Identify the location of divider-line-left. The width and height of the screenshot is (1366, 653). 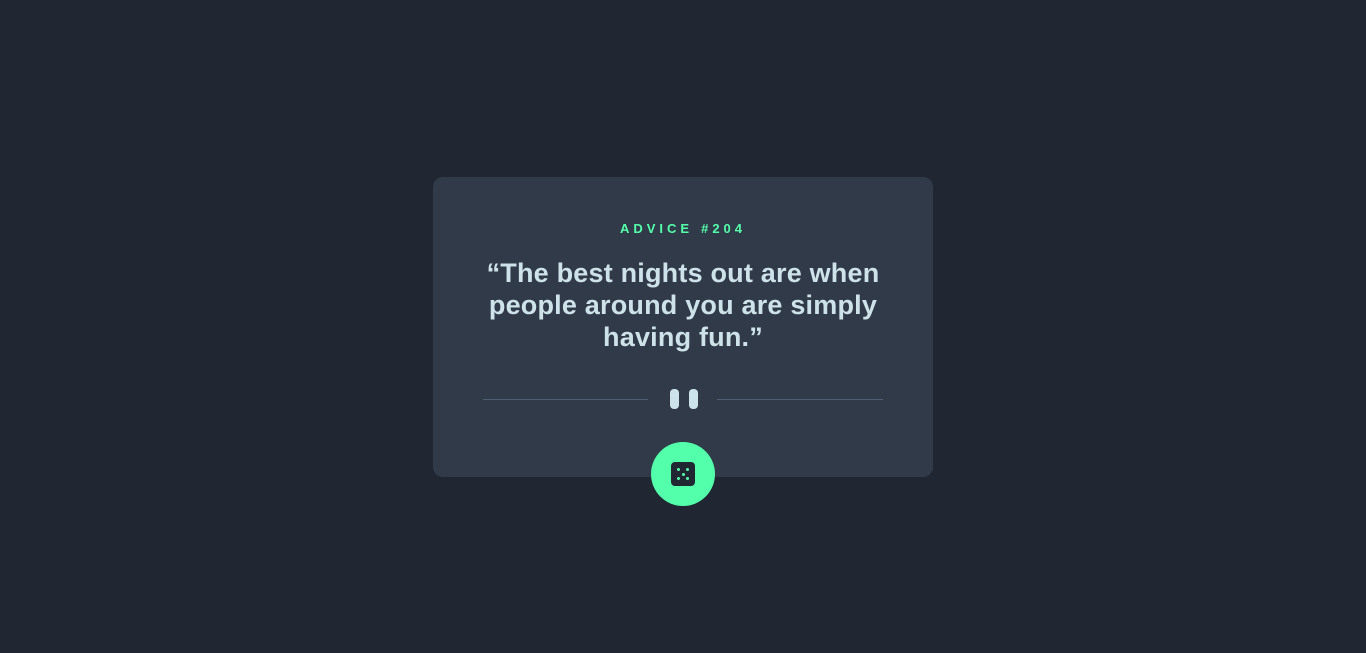
(565, 399).